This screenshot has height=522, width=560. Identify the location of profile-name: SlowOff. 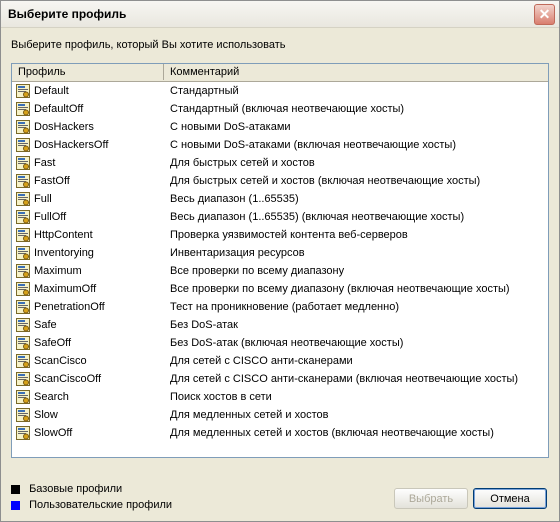
(53, 433).